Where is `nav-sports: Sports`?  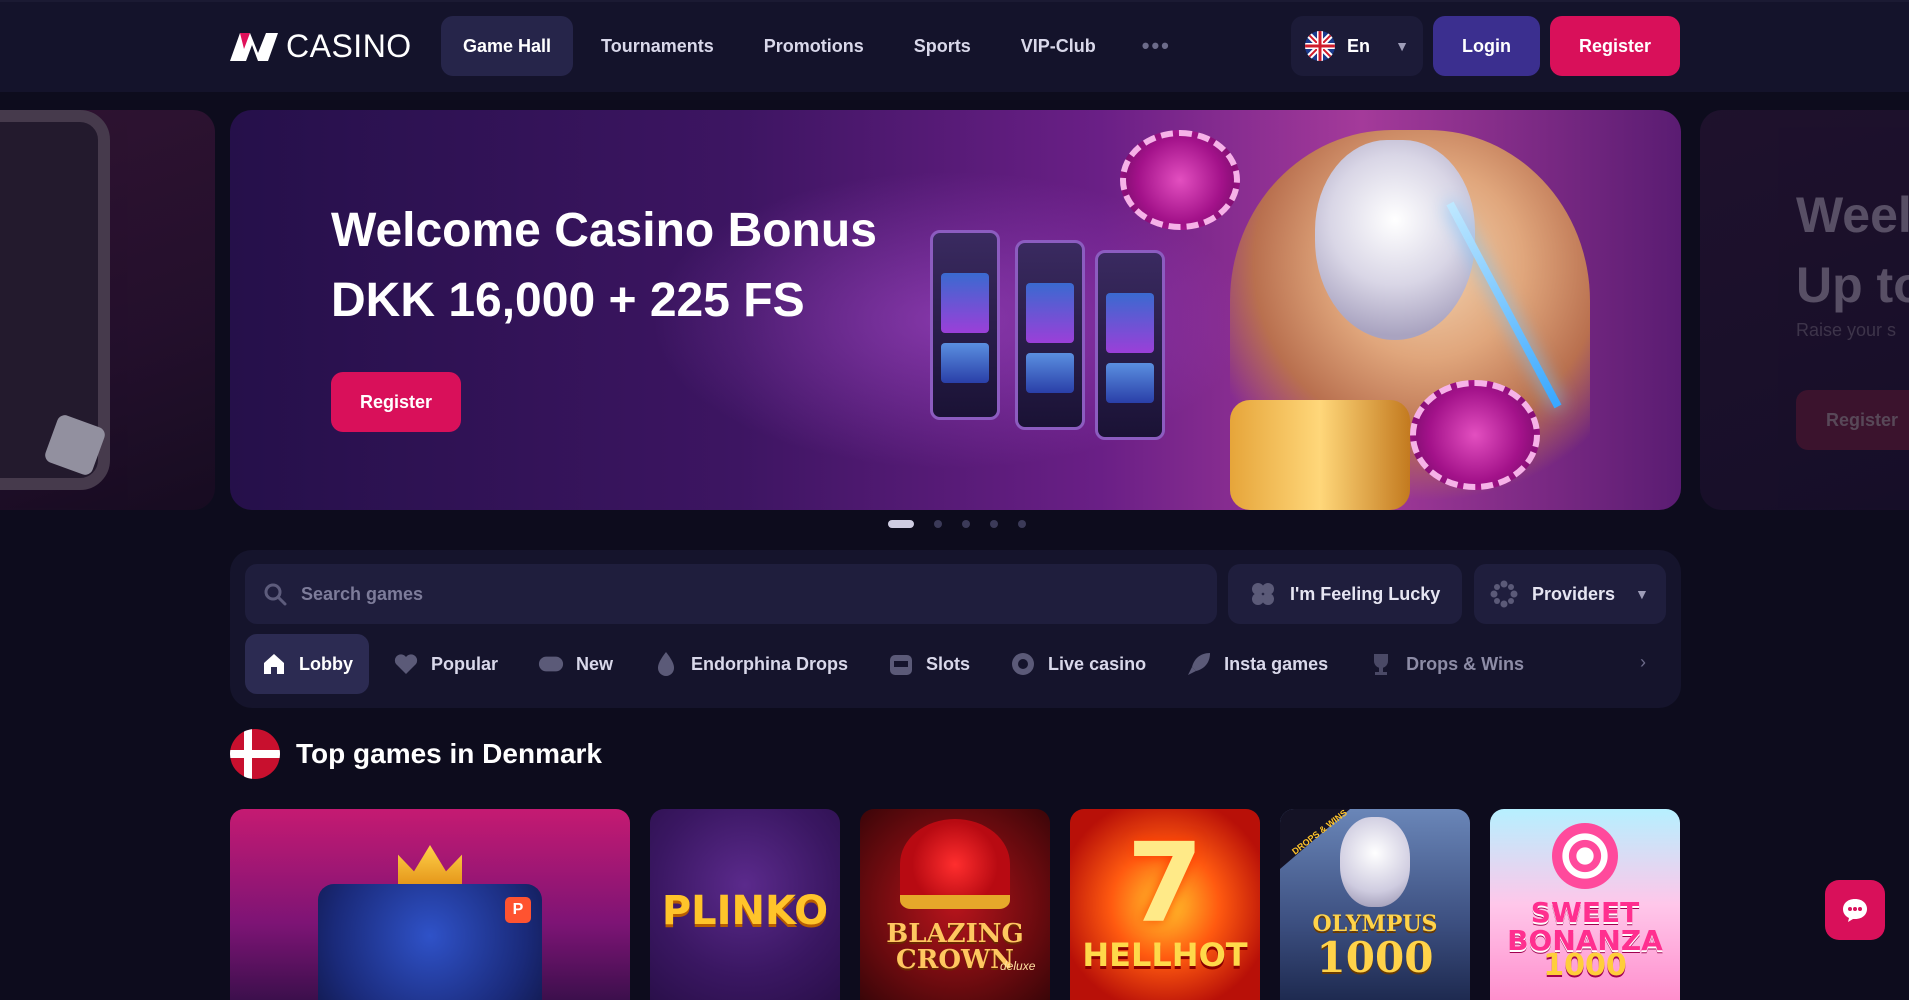
nav-sports: Sports is located at coordinates (942, 46).